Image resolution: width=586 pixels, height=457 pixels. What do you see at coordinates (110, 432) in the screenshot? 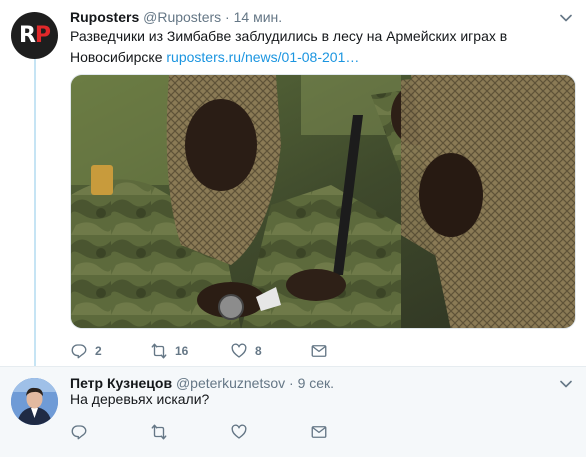
I see `reply-reply-button` at bounding box center [110, 432].